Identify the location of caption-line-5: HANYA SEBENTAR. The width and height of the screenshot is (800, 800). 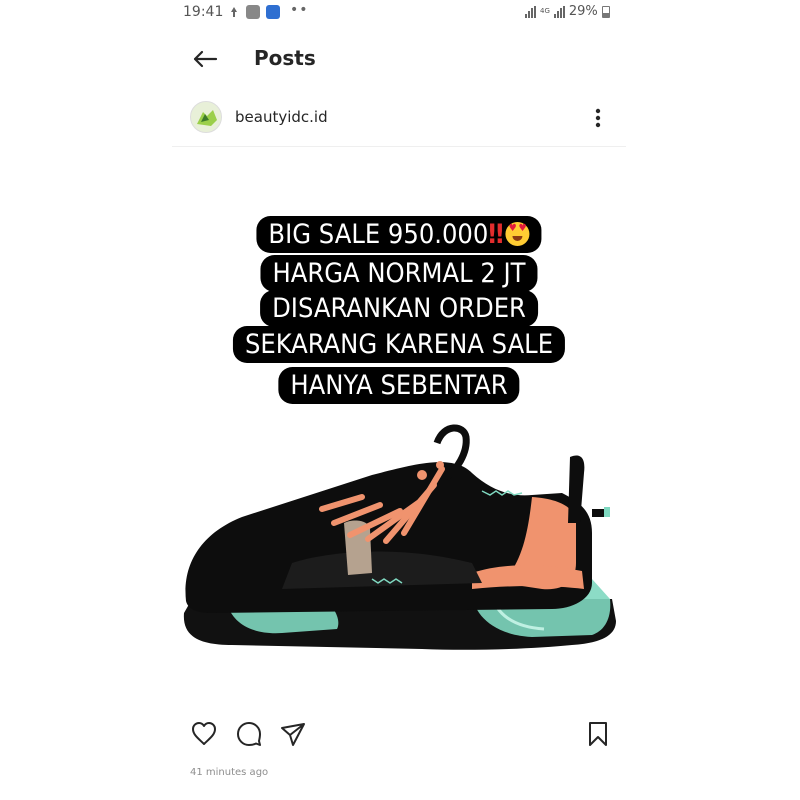
(399, 385).